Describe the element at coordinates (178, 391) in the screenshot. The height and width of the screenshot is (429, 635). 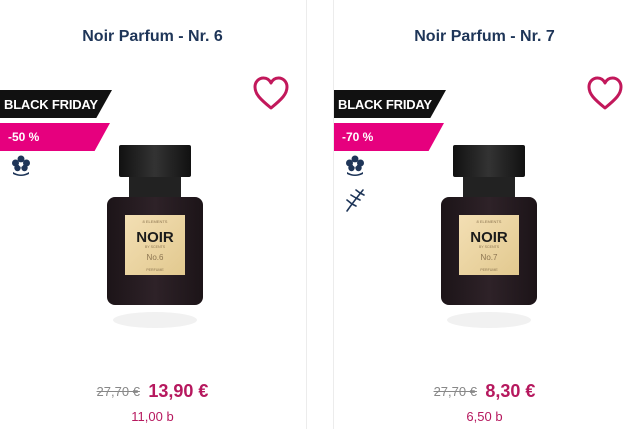
I see `new-price: 13,90 €` at that location.